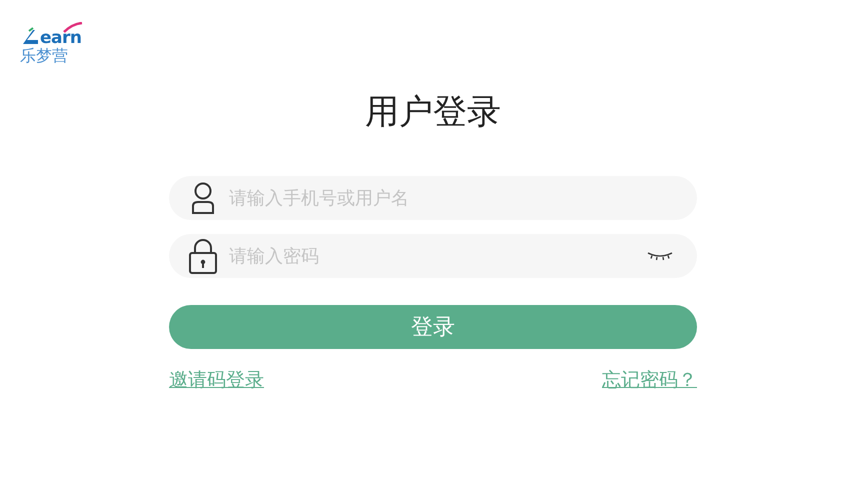  What do you see at coordinates (660, 256) in the screenshot?
I see `eye-closed-icon` at bounding box center [660, 256].